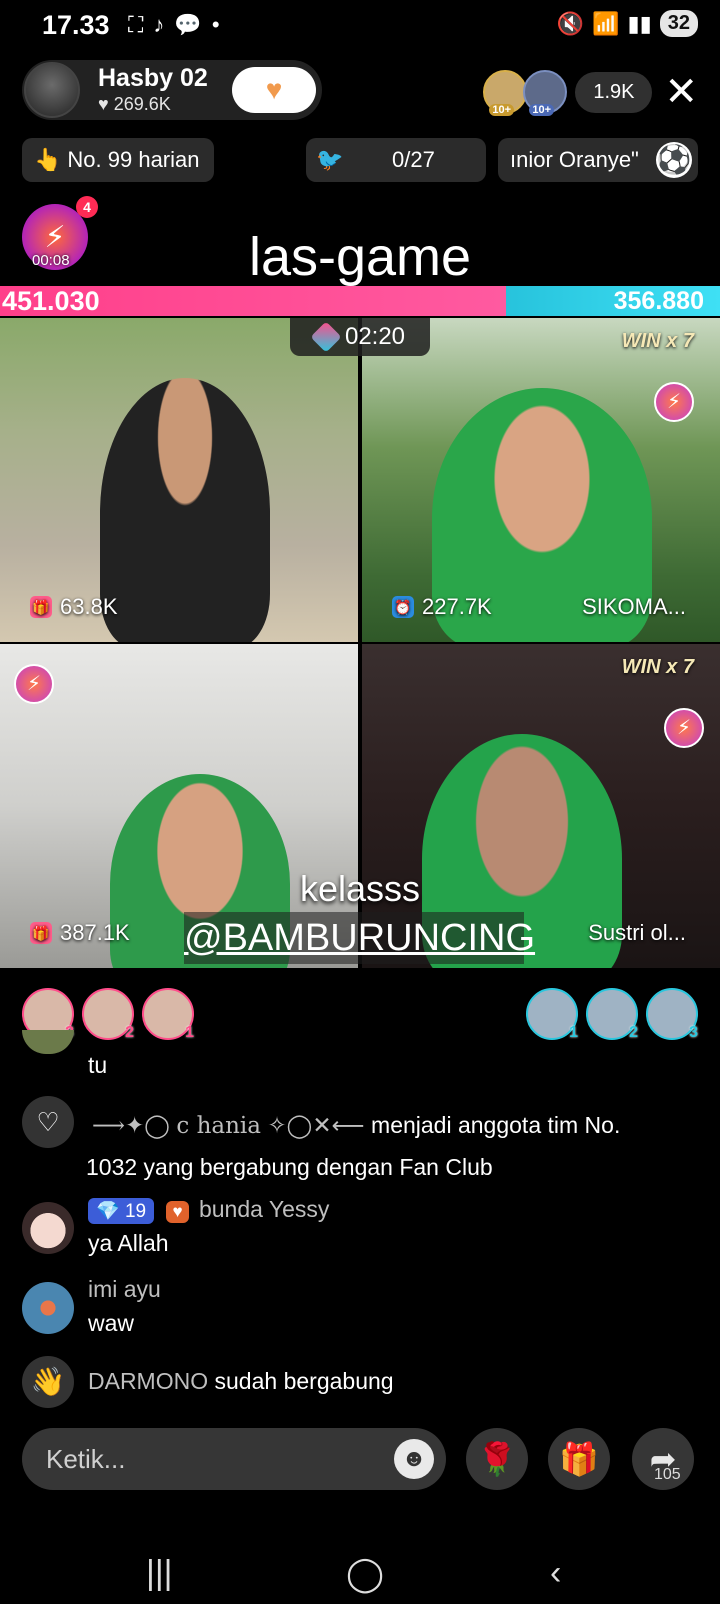 The image size is (720, 1604). What do you see at coordinates (606, 23) in the screenshot?
I see `wifi-icon: 📶` at bounding box center [606, 23].